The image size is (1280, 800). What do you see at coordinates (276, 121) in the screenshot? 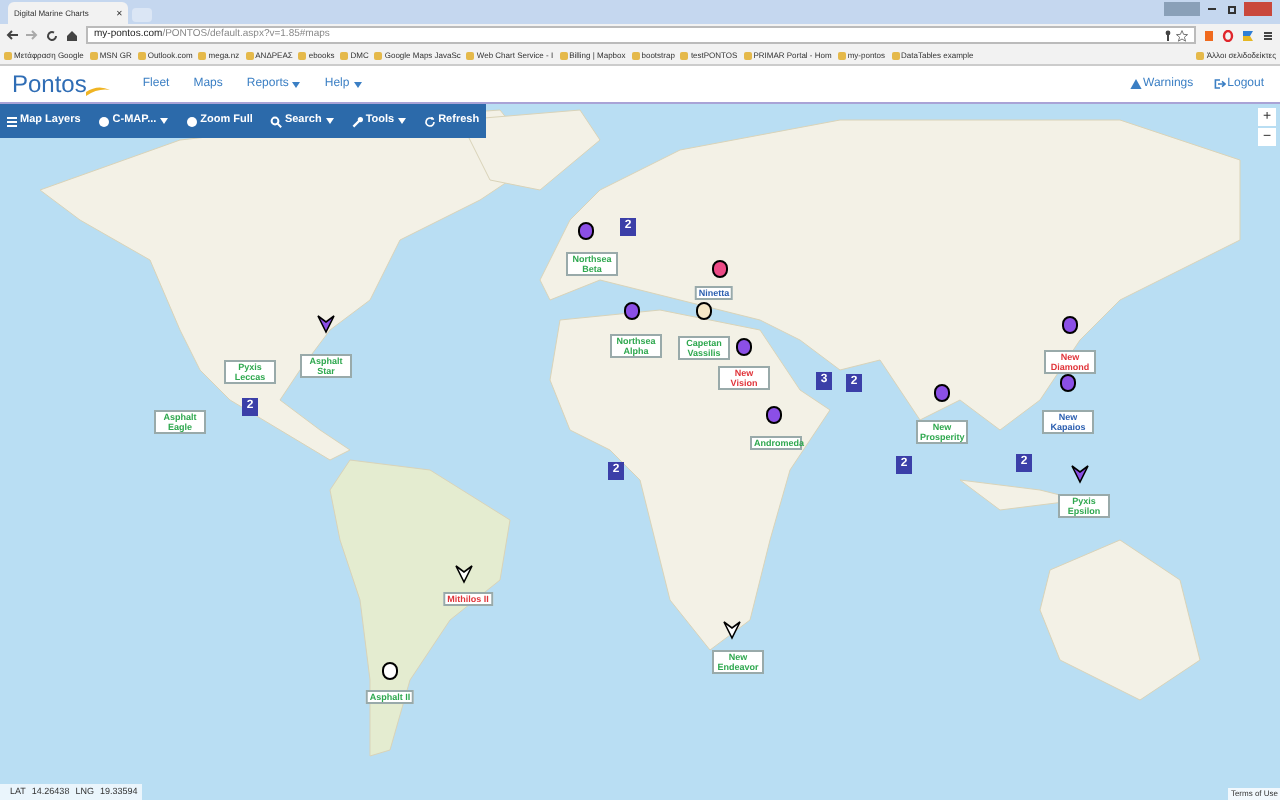
I see `search-icon` at bounding box center [276, 121].